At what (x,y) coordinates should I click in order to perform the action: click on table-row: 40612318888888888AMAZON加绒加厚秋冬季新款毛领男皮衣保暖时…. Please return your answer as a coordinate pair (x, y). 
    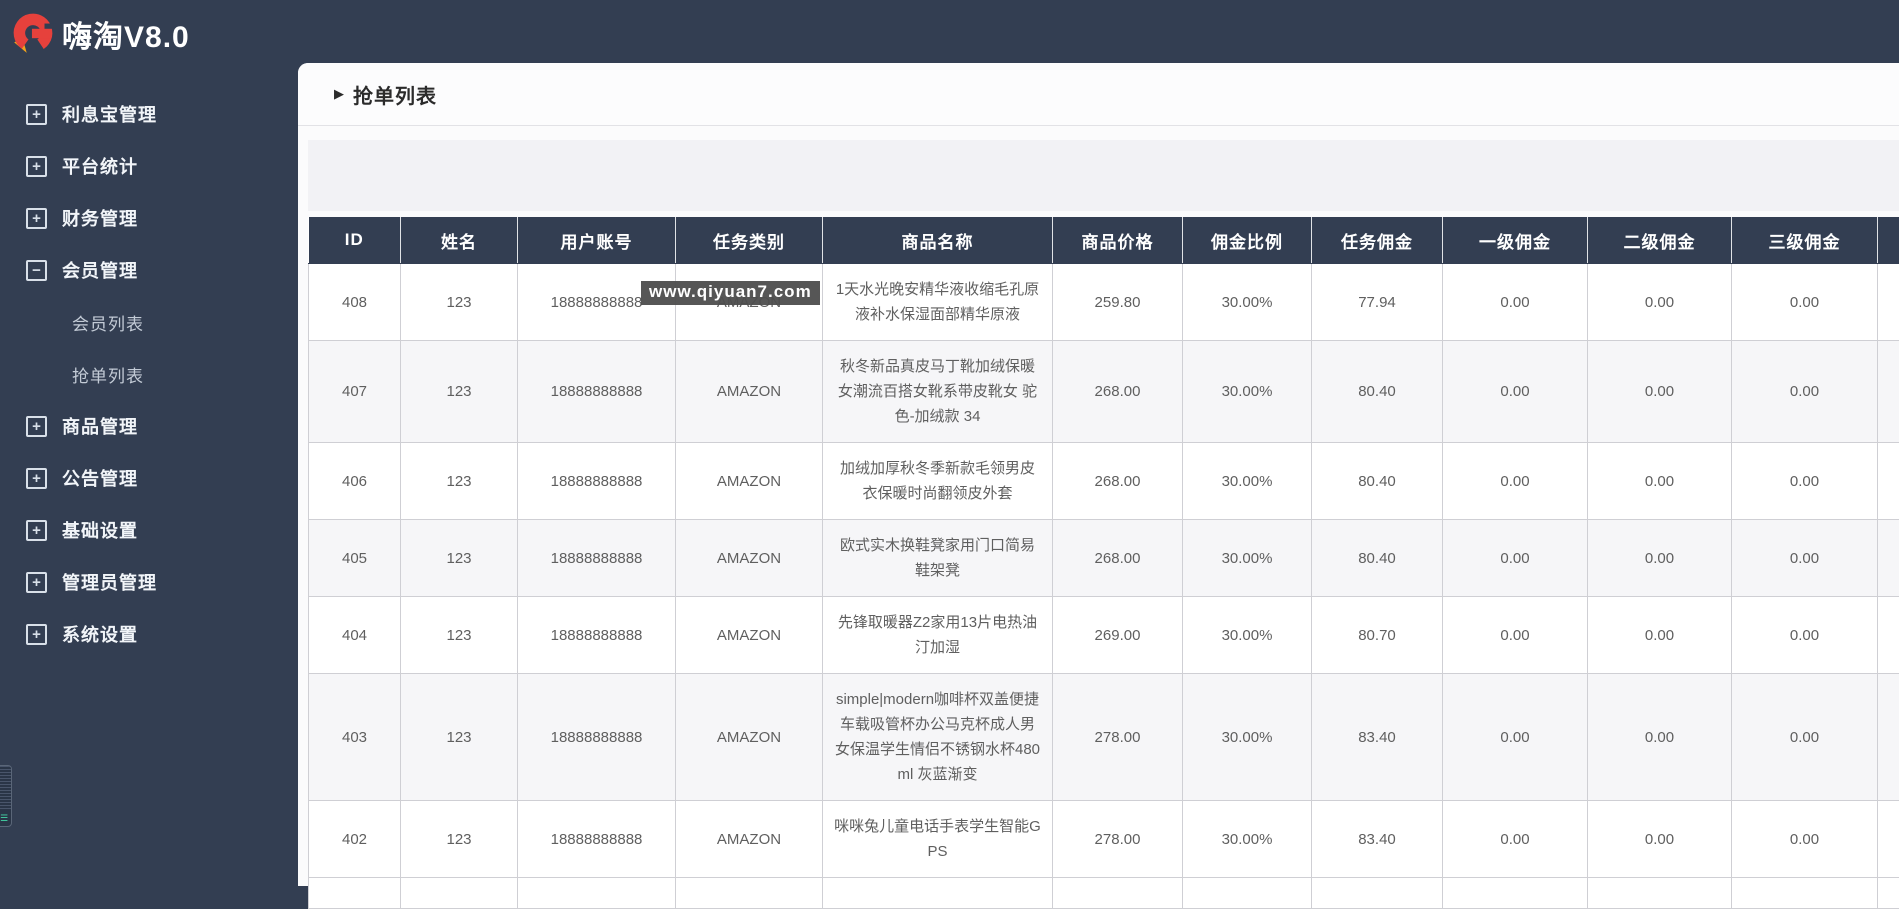
    Looking at the image, I should click on (1104, 481).